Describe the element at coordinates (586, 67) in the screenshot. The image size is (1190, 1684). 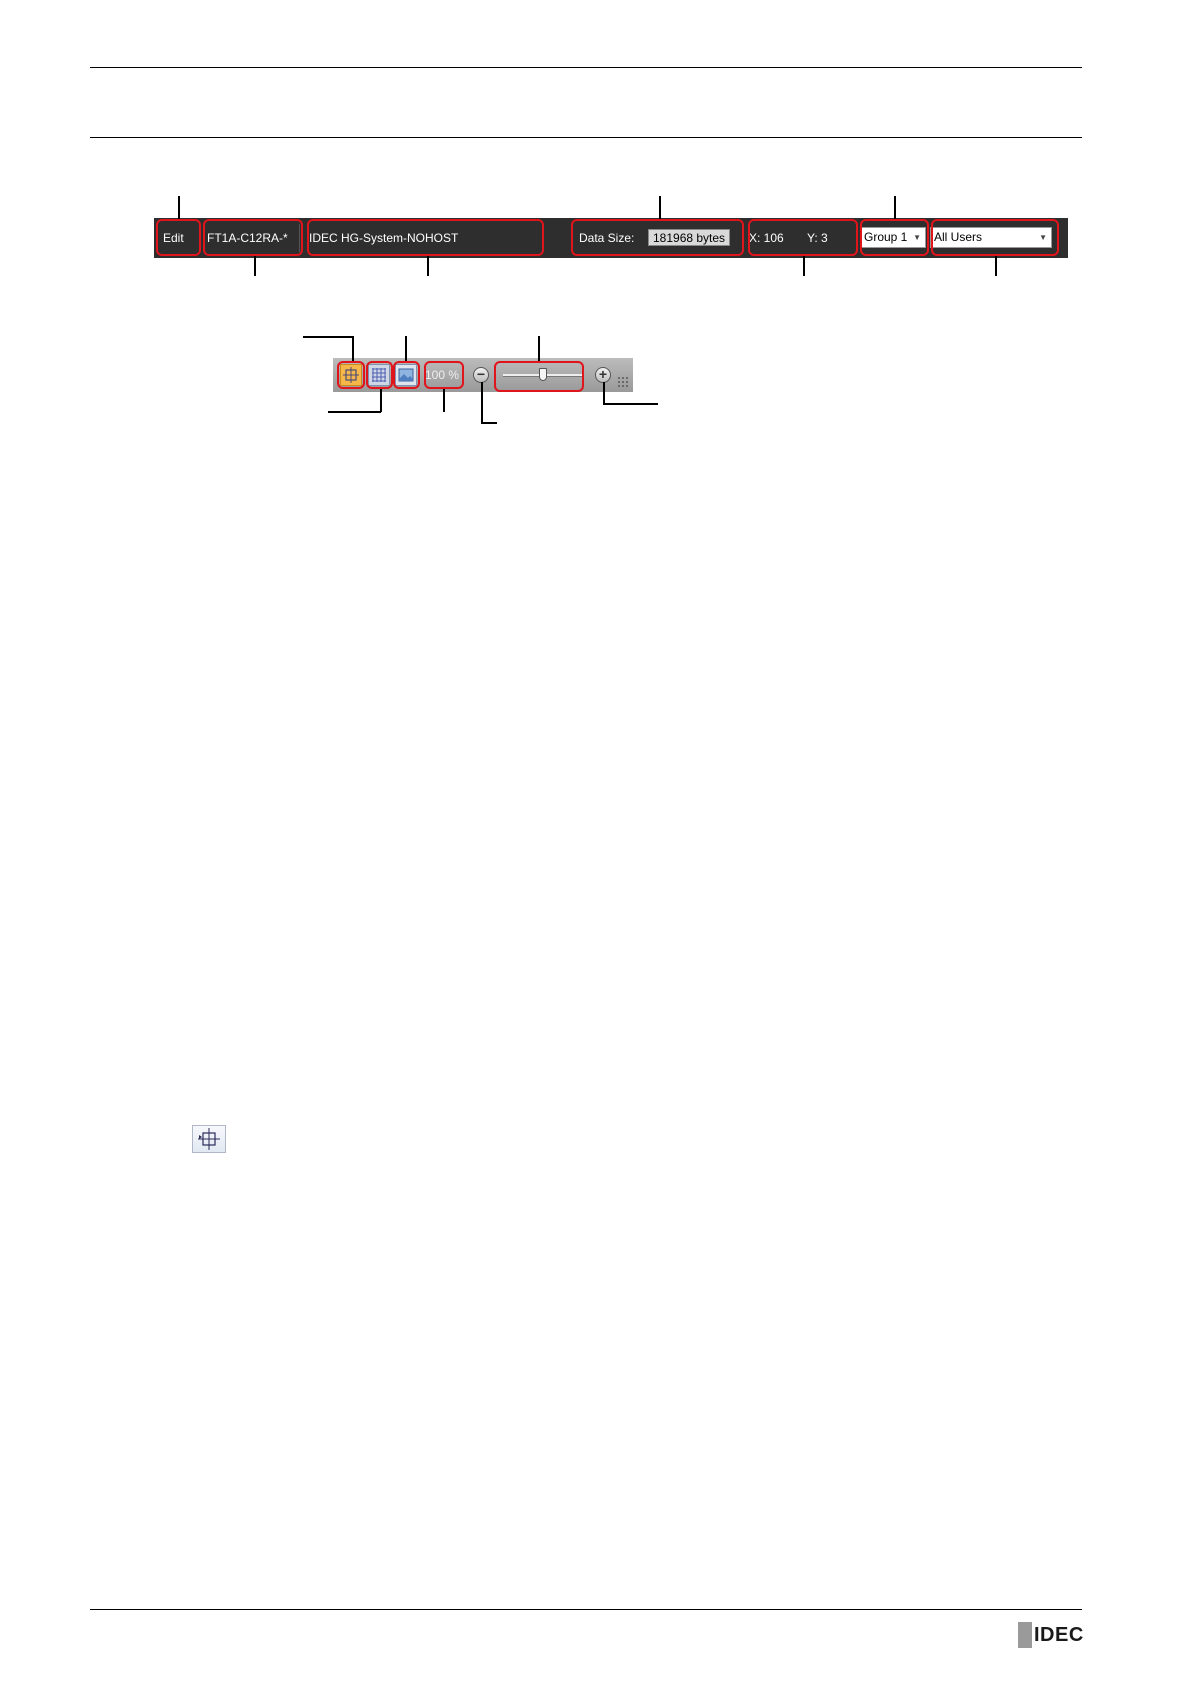
I see `header-rule-top` at that location.